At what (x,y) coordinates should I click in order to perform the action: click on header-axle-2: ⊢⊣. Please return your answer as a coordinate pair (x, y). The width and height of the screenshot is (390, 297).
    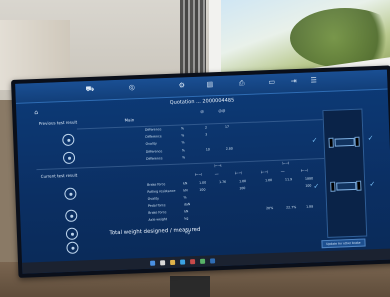
    Looking at the image, I should click on (286, 163).